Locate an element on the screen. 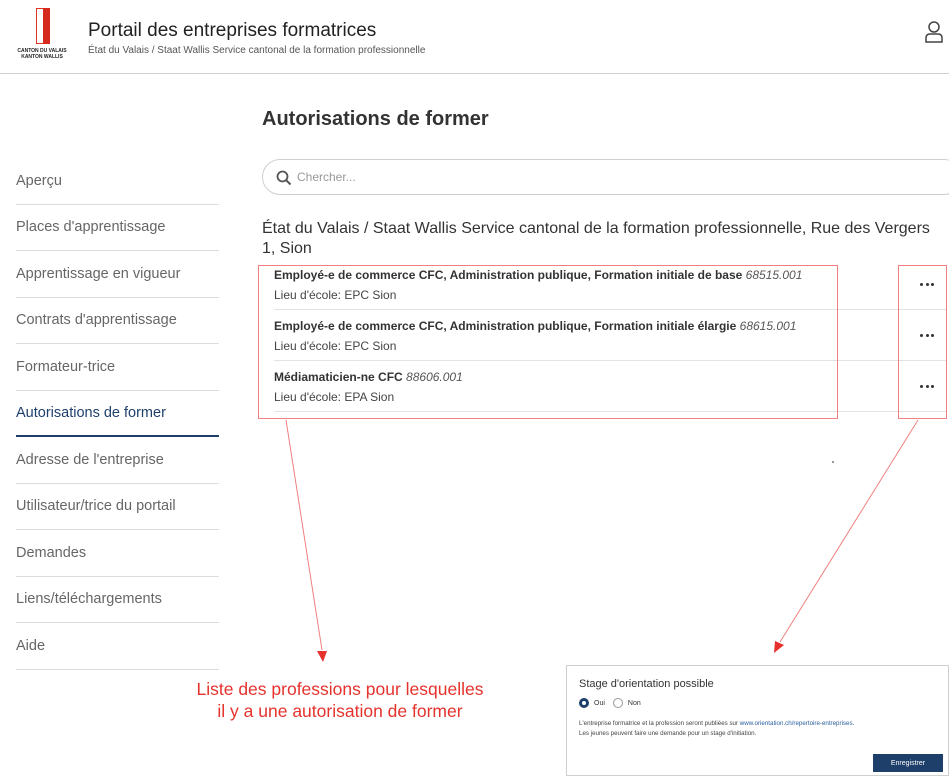 Image resolution: width=949 pixels, height=776 pixels. sidebar-item-utilisateur-portail: Utilisateur/trice du portail is located at coordinates (117, 507).